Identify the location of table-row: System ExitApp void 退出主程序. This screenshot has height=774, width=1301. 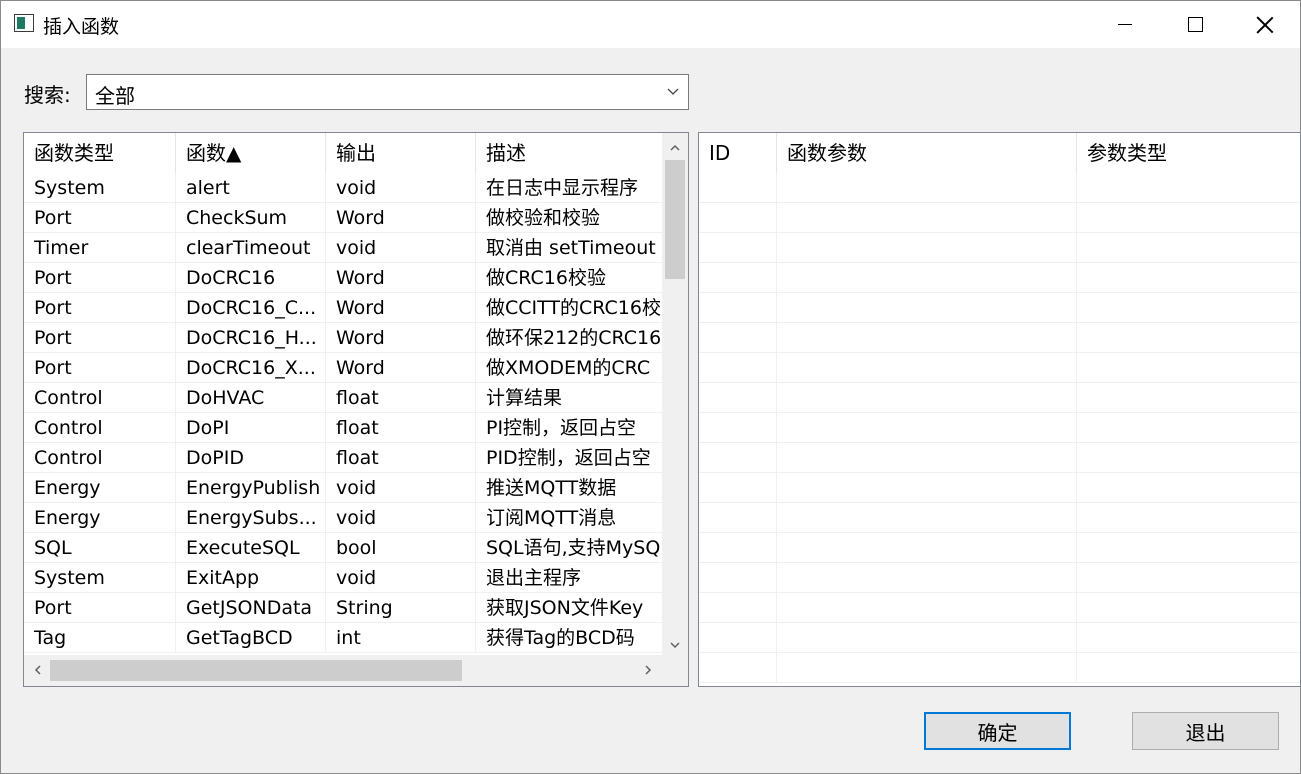
(343, 578).